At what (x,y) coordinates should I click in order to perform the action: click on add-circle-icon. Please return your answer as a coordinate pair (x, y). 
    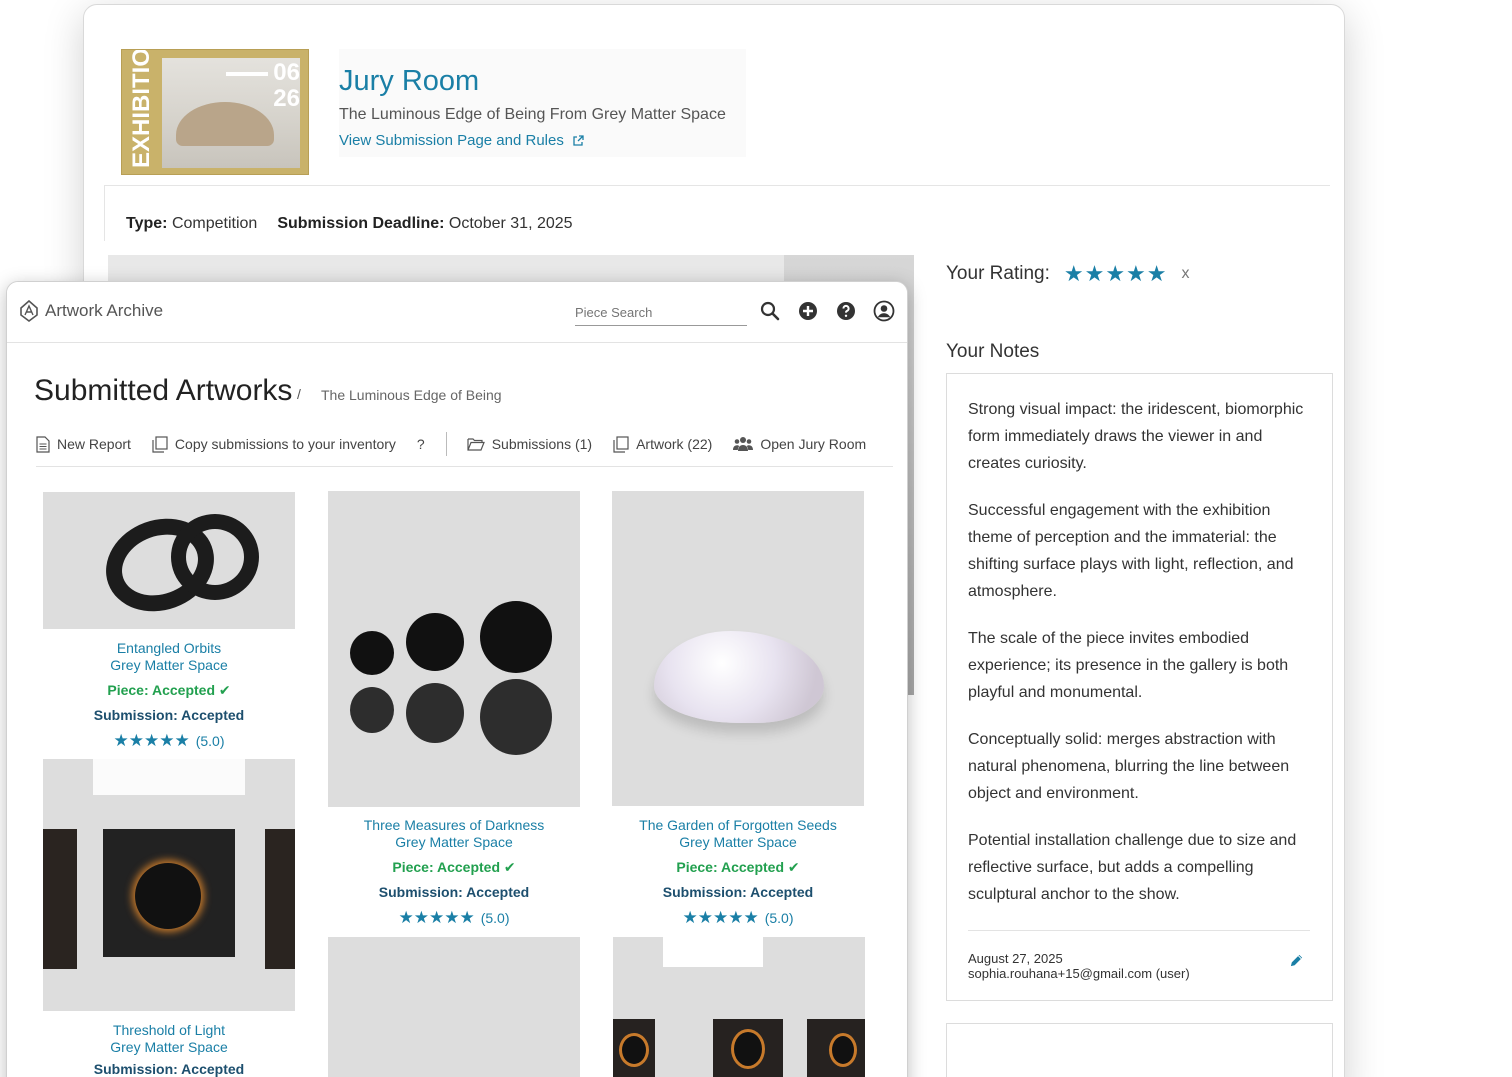
    Looking at the image, I should click on (808, 311).